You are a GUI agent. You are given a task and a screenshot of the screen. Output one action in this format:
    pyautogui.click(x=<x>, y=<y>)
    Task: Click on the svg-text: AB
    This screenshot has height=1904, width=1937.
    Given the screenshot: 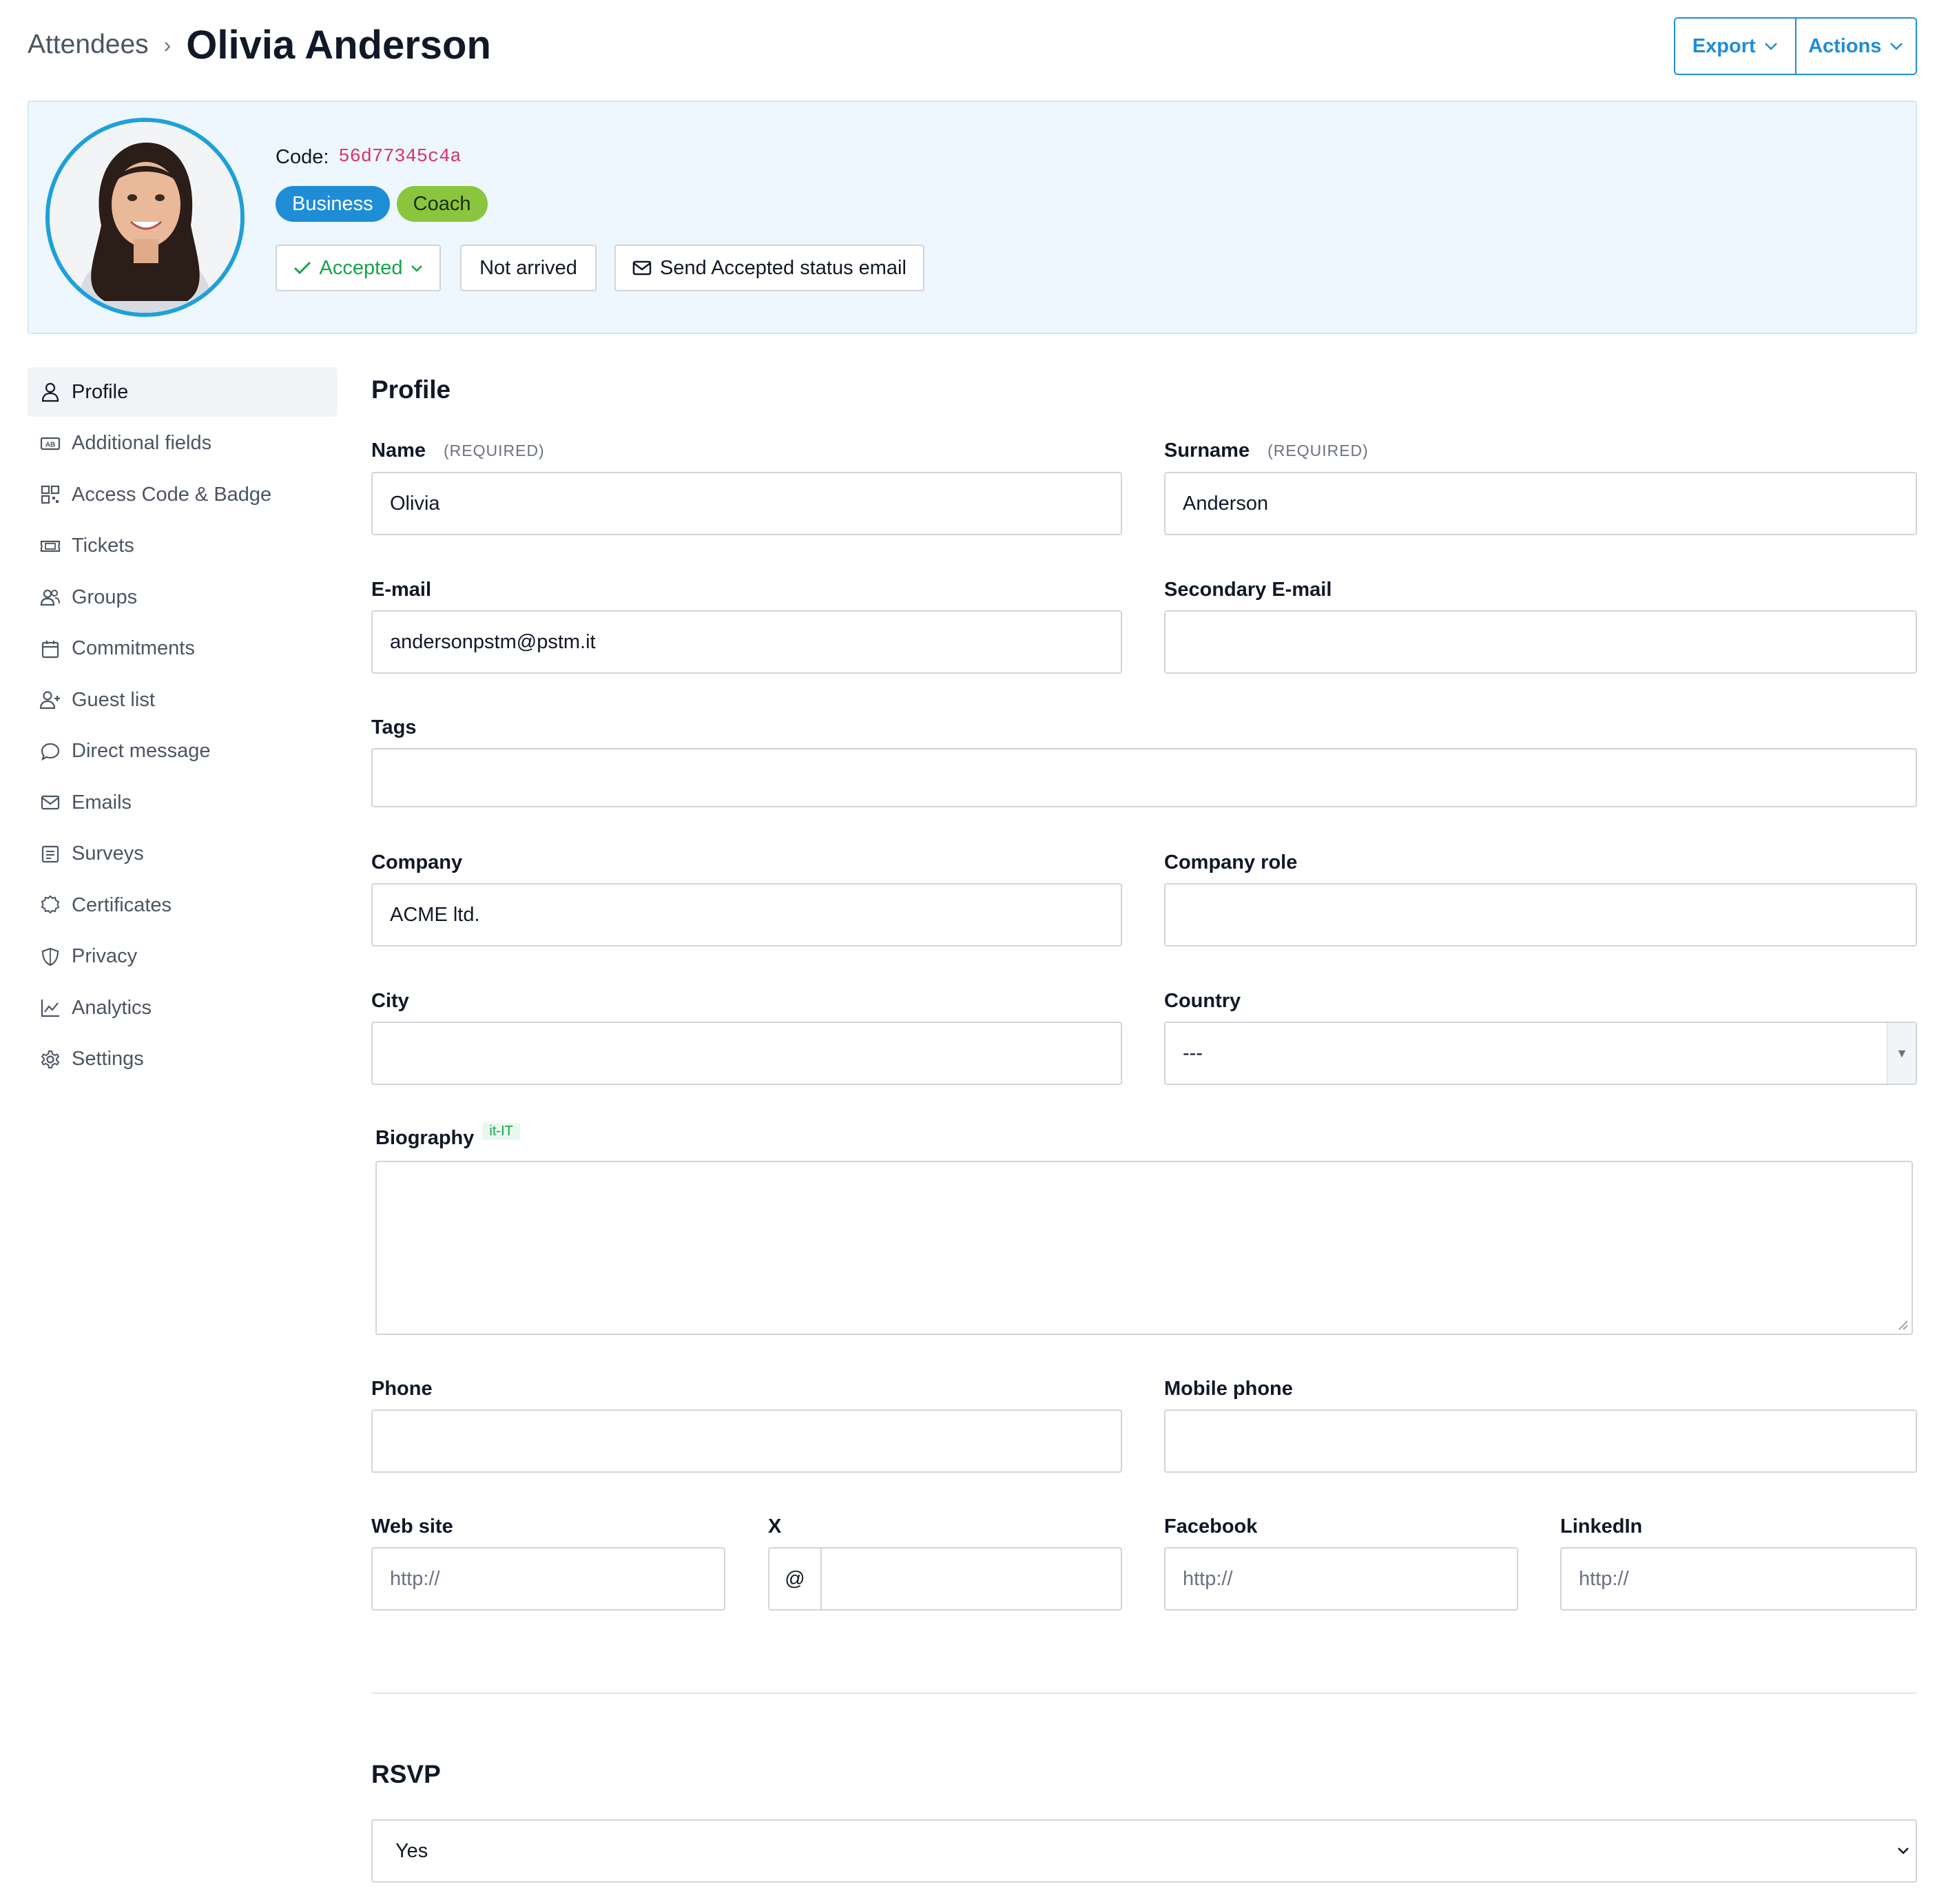 What is the action you would take?
    pyautogui.click(x=50, y=444)
    